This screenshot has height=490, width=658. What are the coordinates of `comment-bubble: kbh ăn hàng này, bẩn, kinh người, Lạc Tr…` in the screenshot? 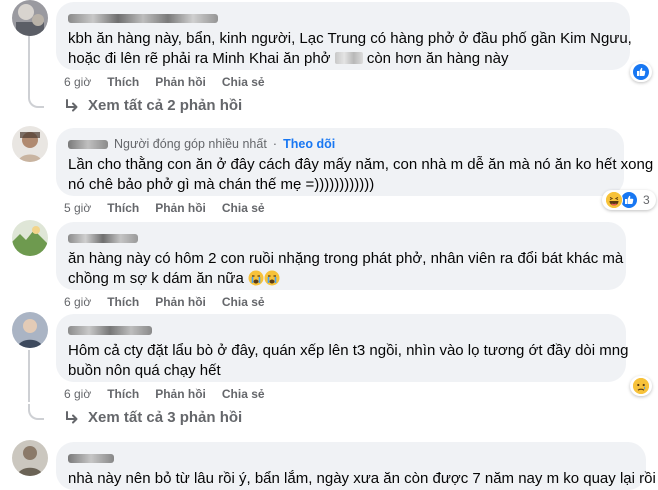 It's located at (344, 36).